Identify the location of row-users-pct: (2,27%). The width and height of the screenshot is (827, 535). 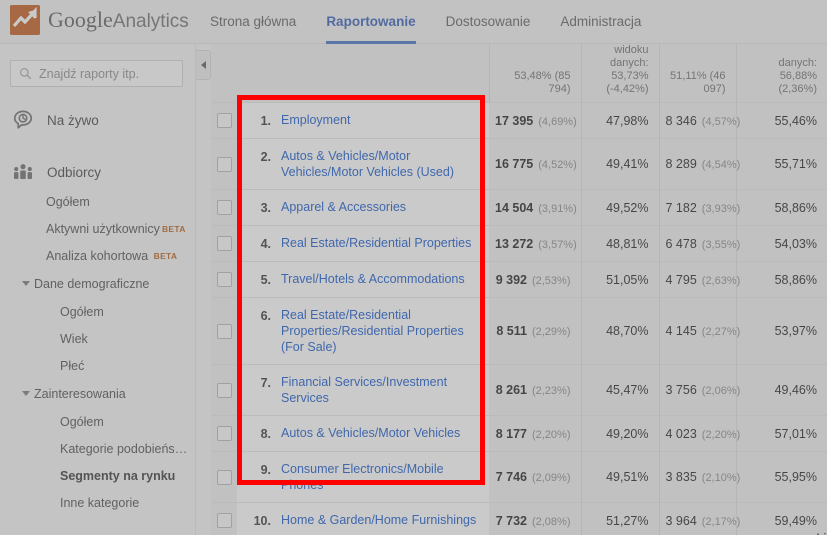
(721, 332).